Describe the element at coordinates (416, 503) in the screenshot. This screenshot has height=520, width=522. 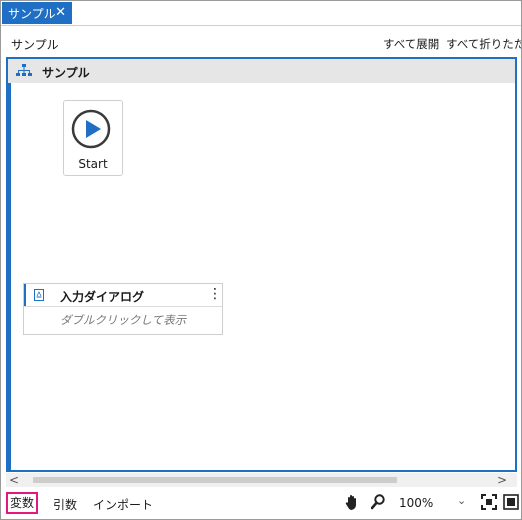
I see `zoom-level: 100%` at that location.